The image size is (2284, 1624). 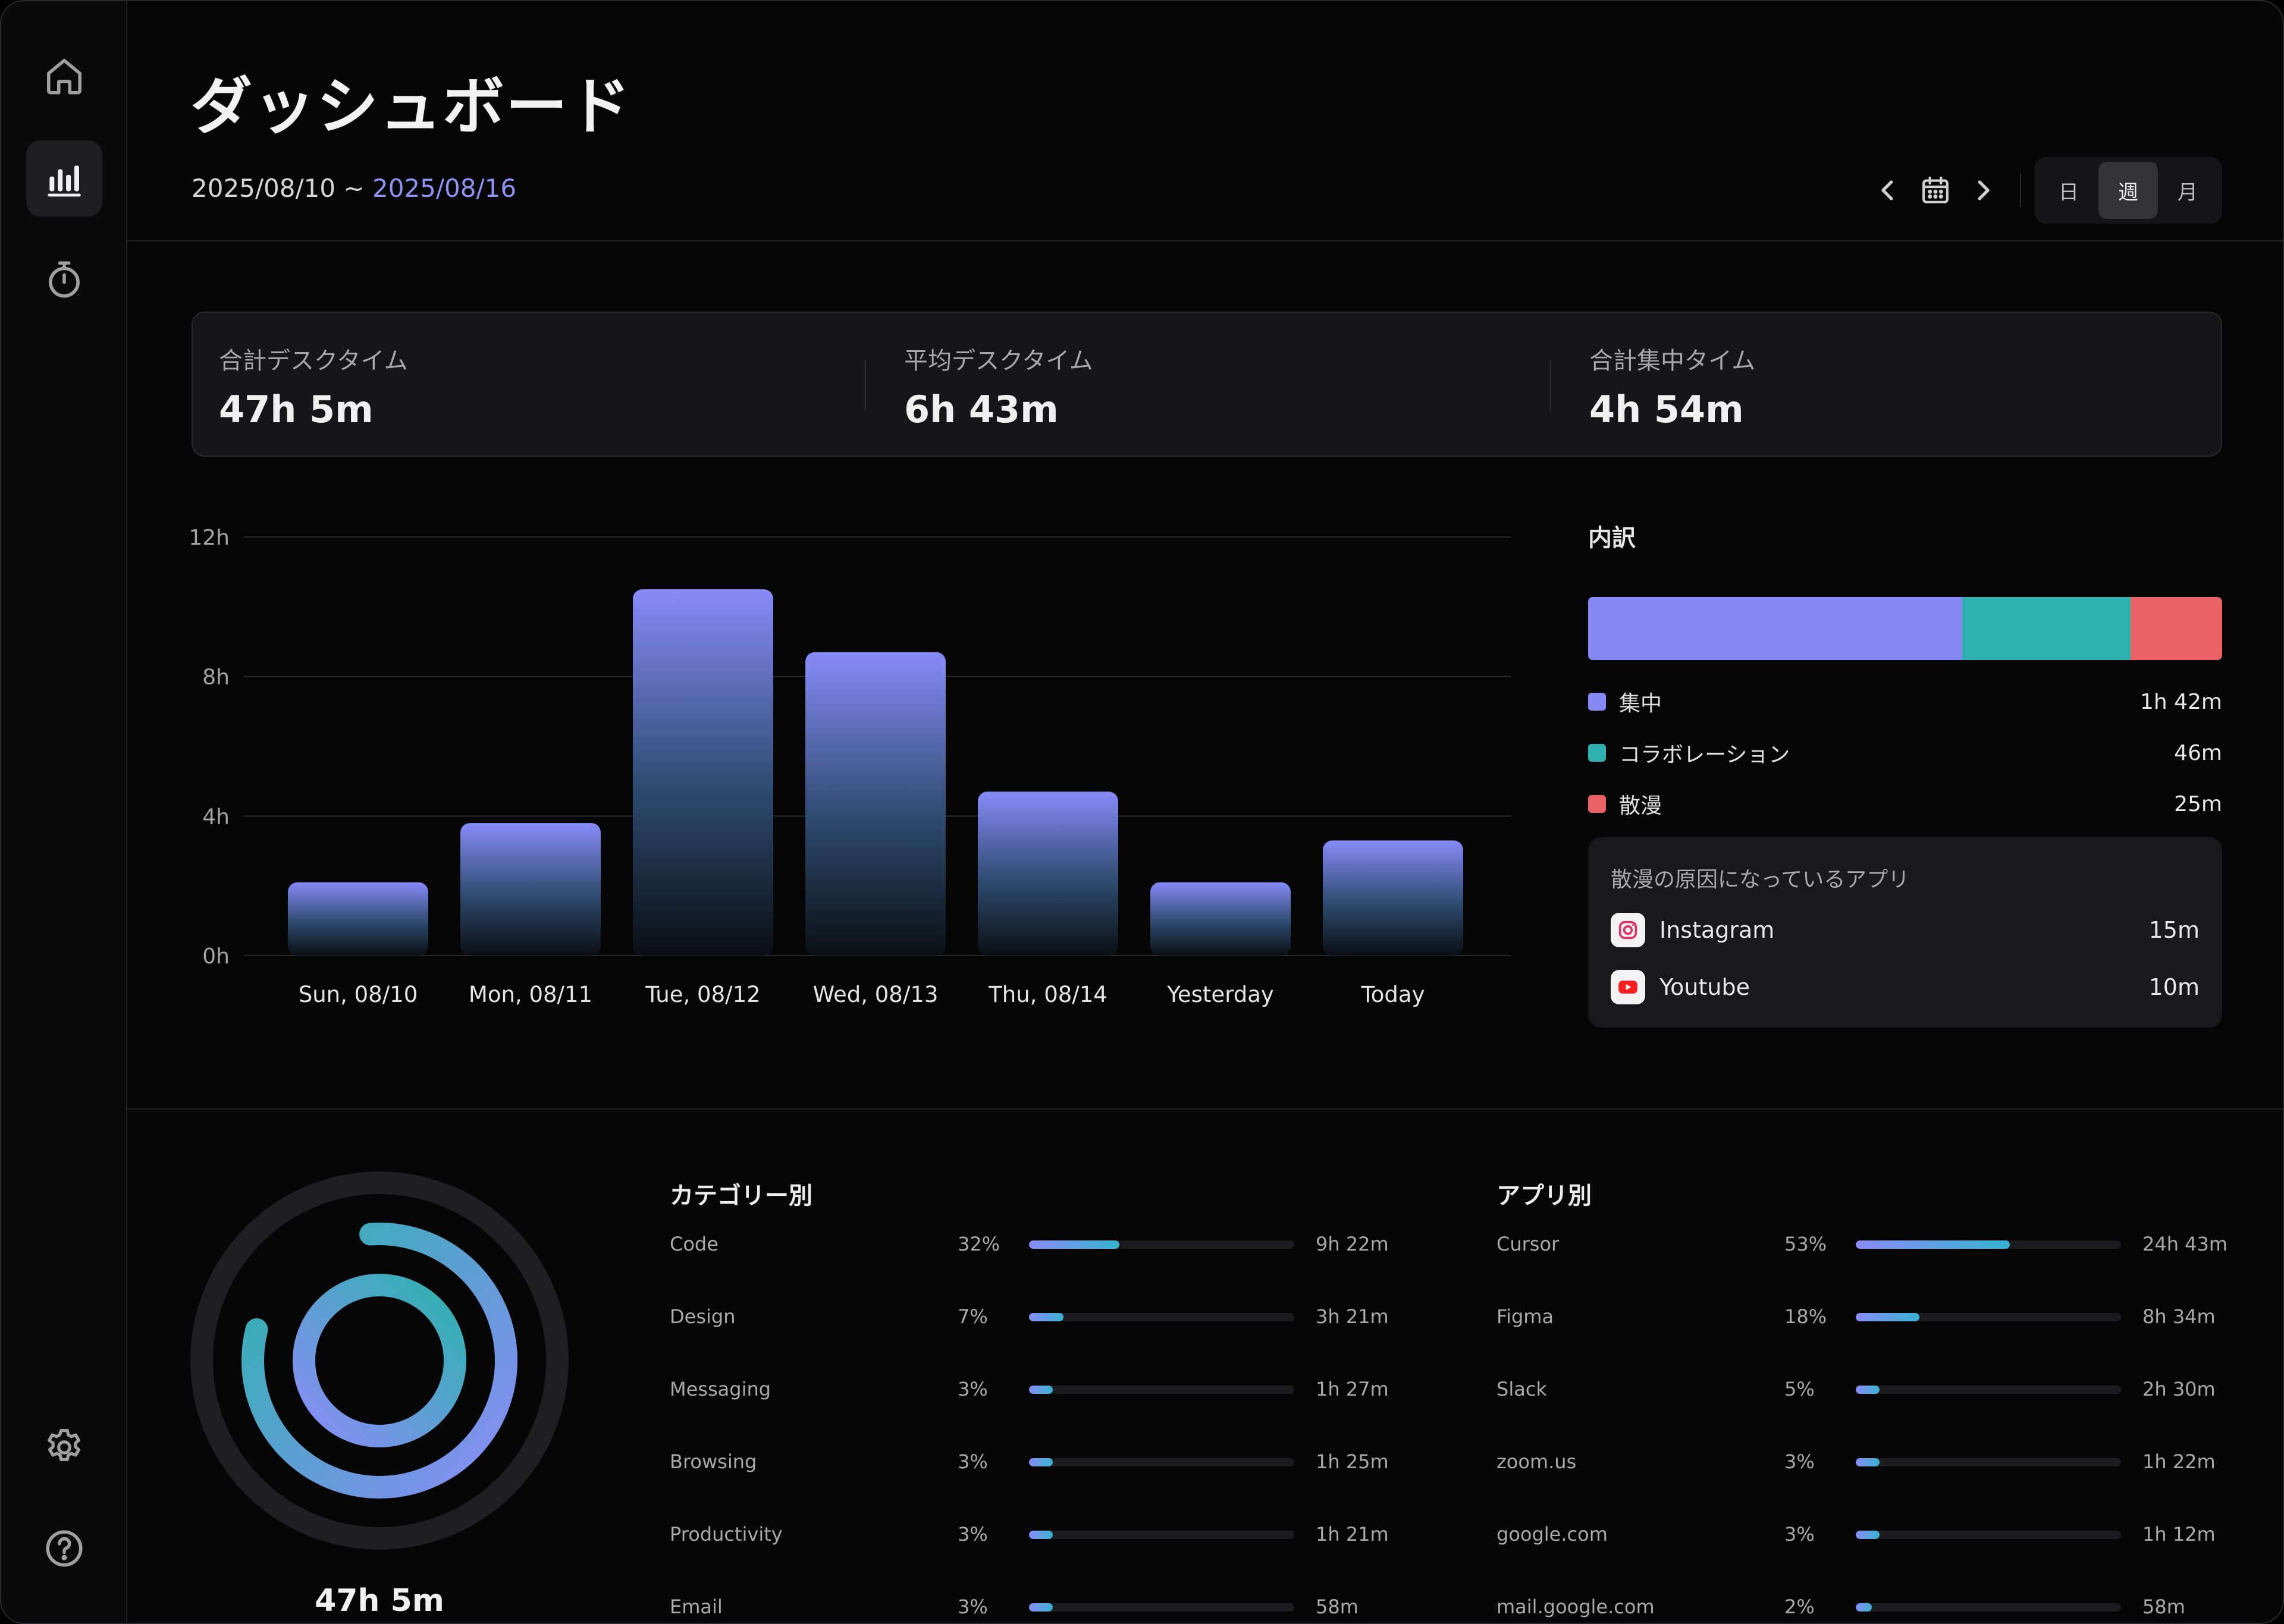 What do you see at coordinates (1935, 190) in the screenshot?
I see `calendar-button` at bounding box center [1935, 190].